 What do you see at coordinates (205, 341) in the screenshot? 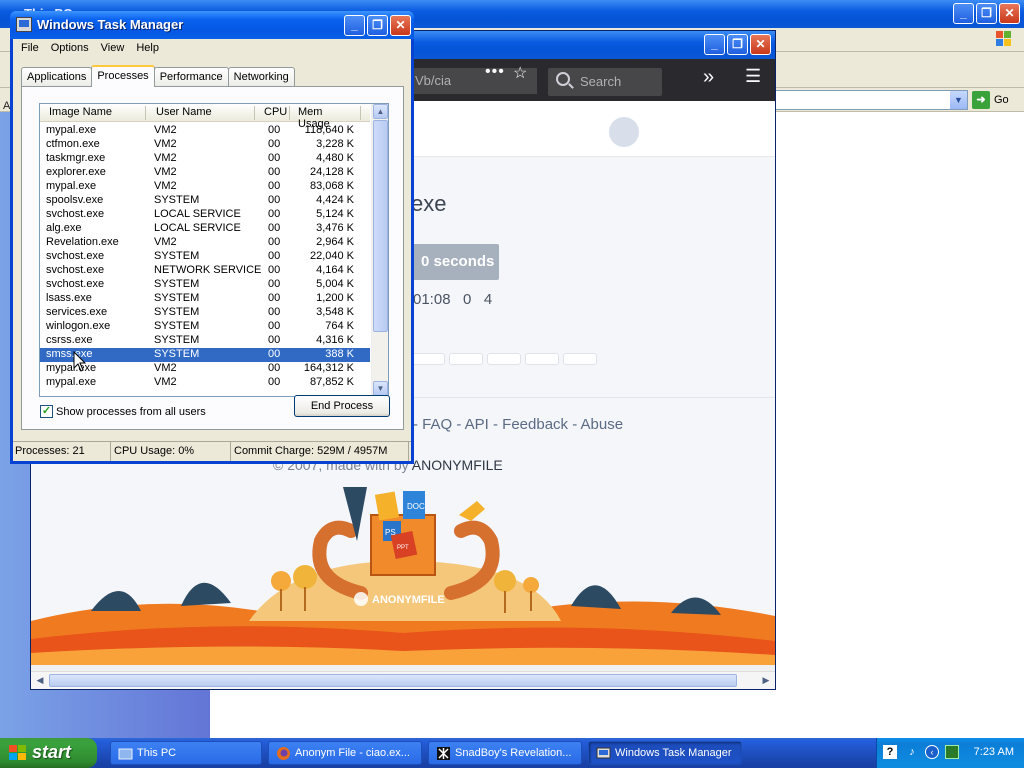
I see `process-row: csrss.exe SYSTEM 00 4,316 K` at bounding box center [205, 341].